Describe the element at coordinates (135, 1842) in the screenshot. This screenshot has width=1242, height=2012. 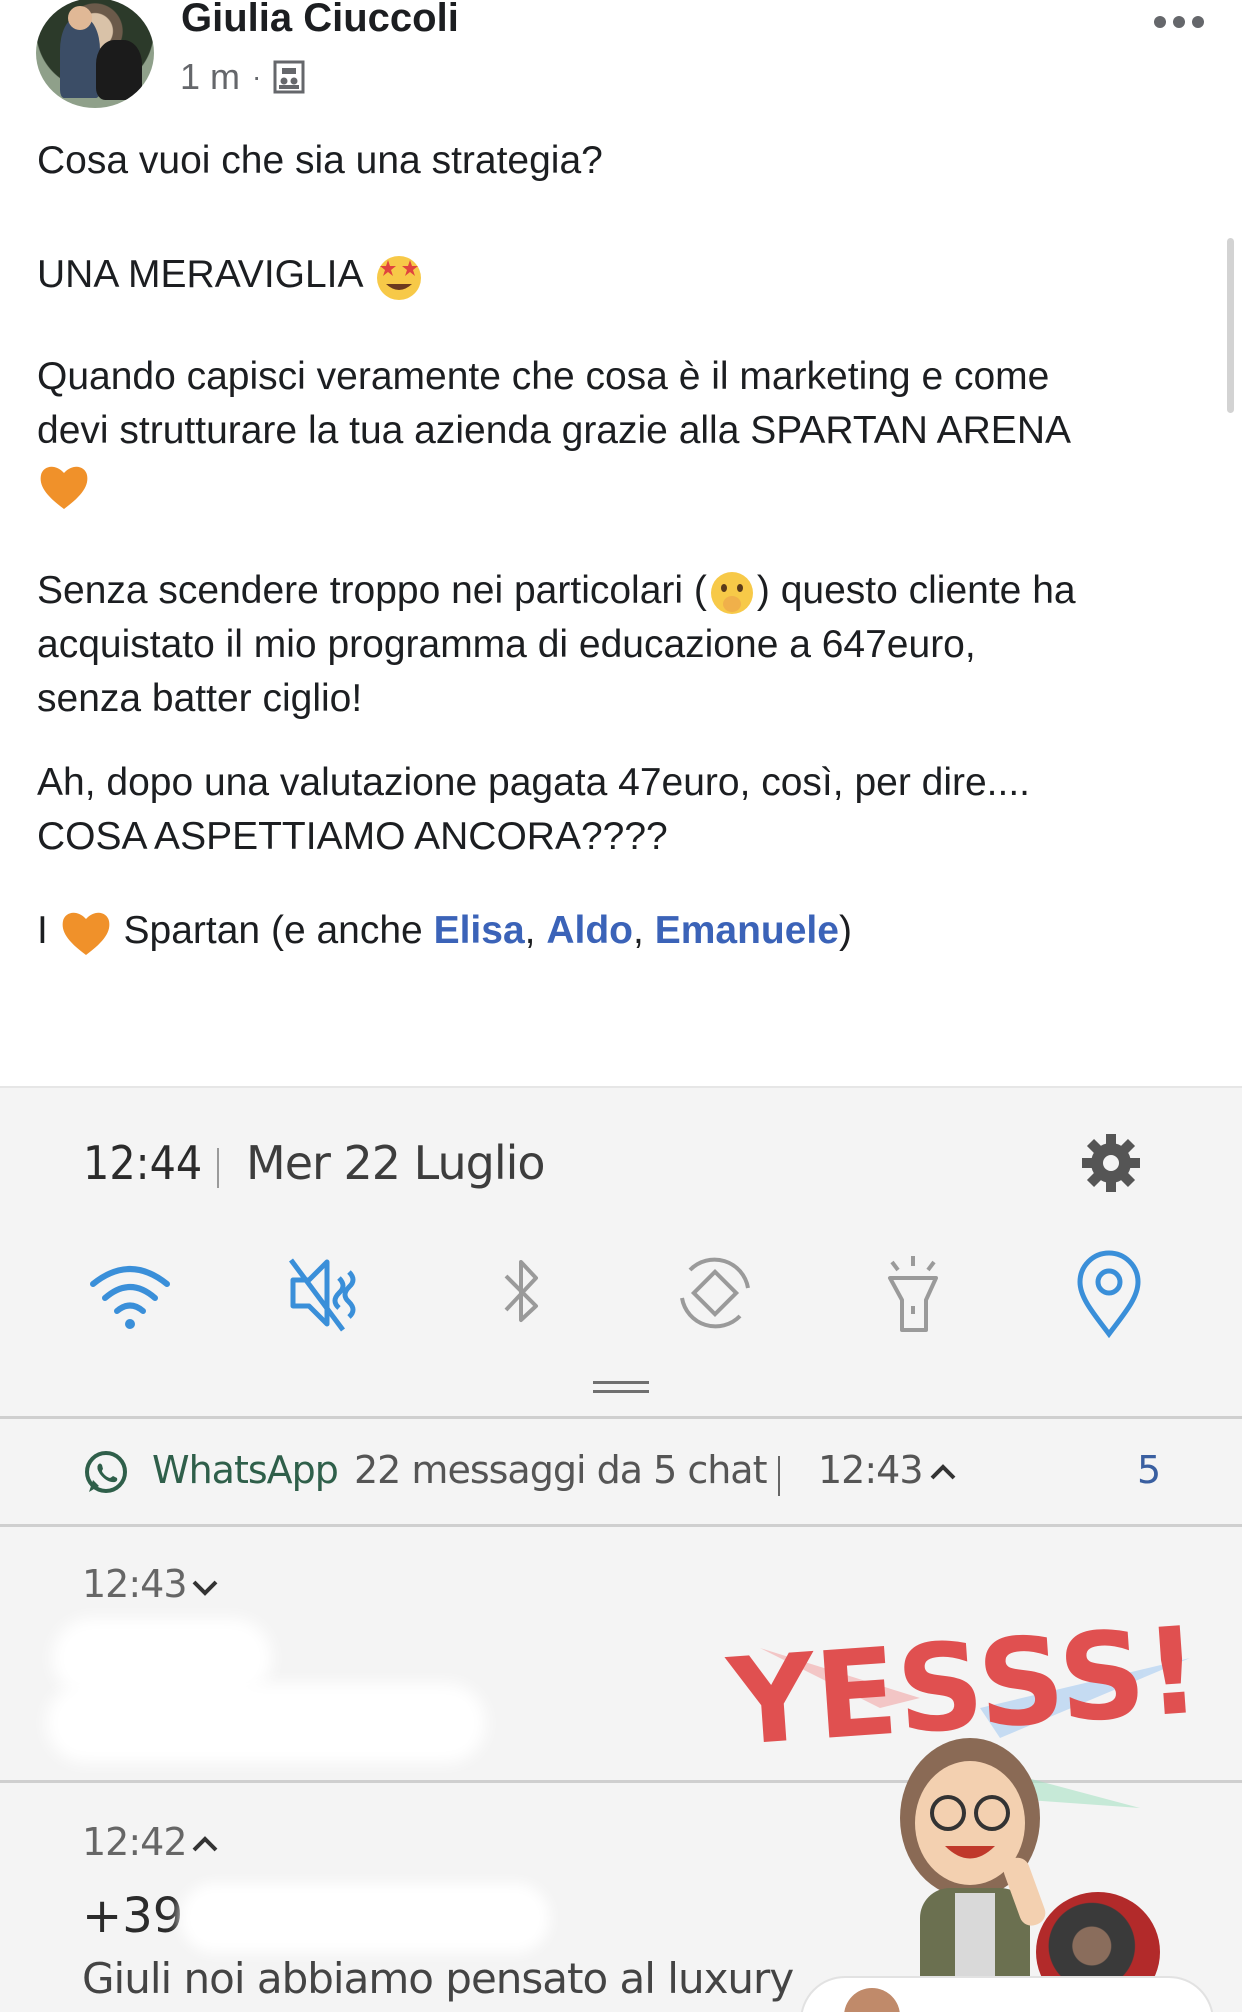
I see `notification-time: 12:42` at that location.